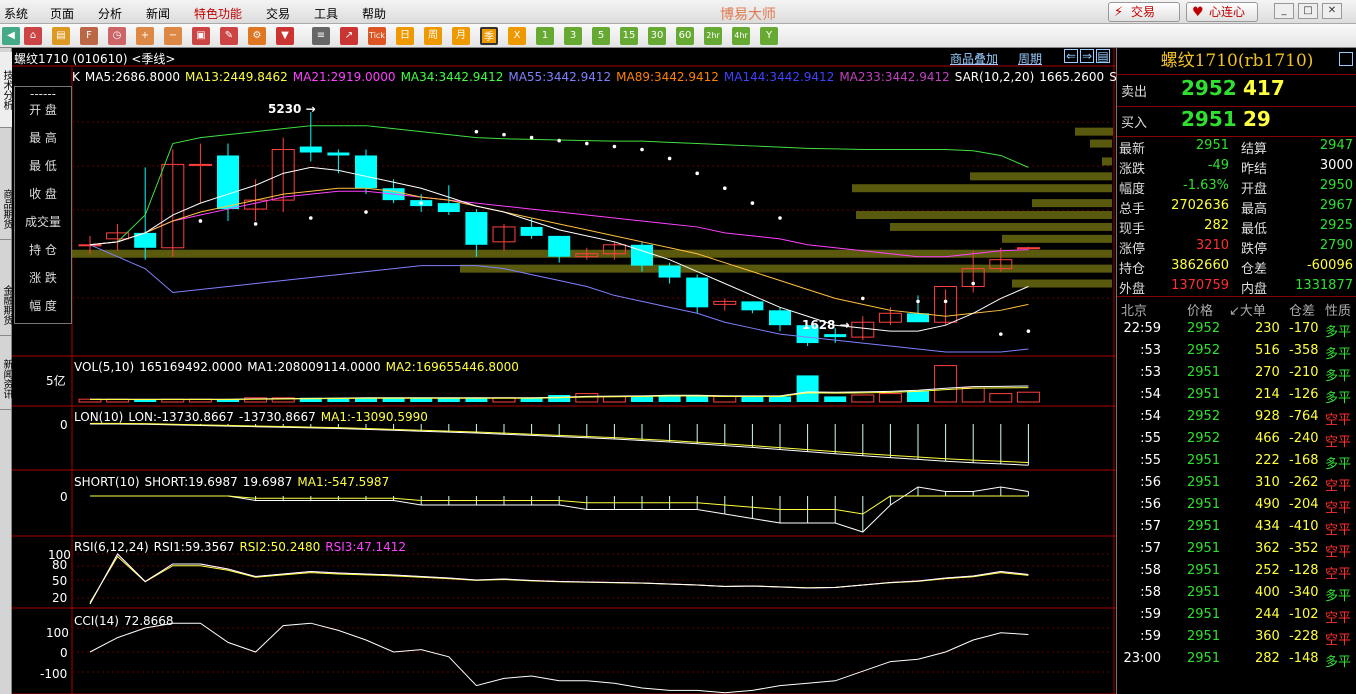  What do you see at coordinates (1284, 11) in the screenshot?
I see `minimize-button: _` at bounding box center [1284, 11].